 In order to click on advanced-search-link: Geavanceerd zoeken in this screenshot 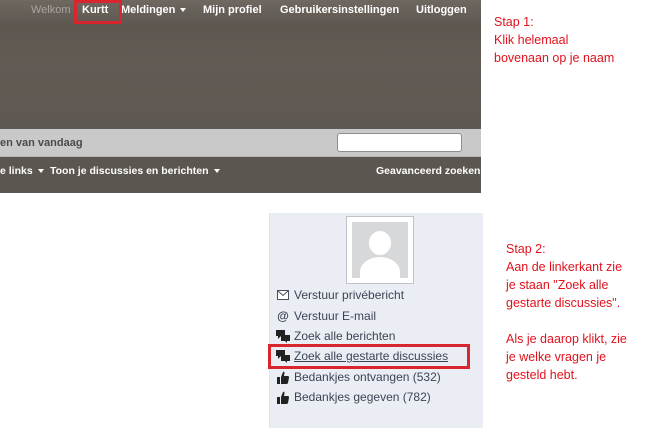, I will do `click(428, 171)`.